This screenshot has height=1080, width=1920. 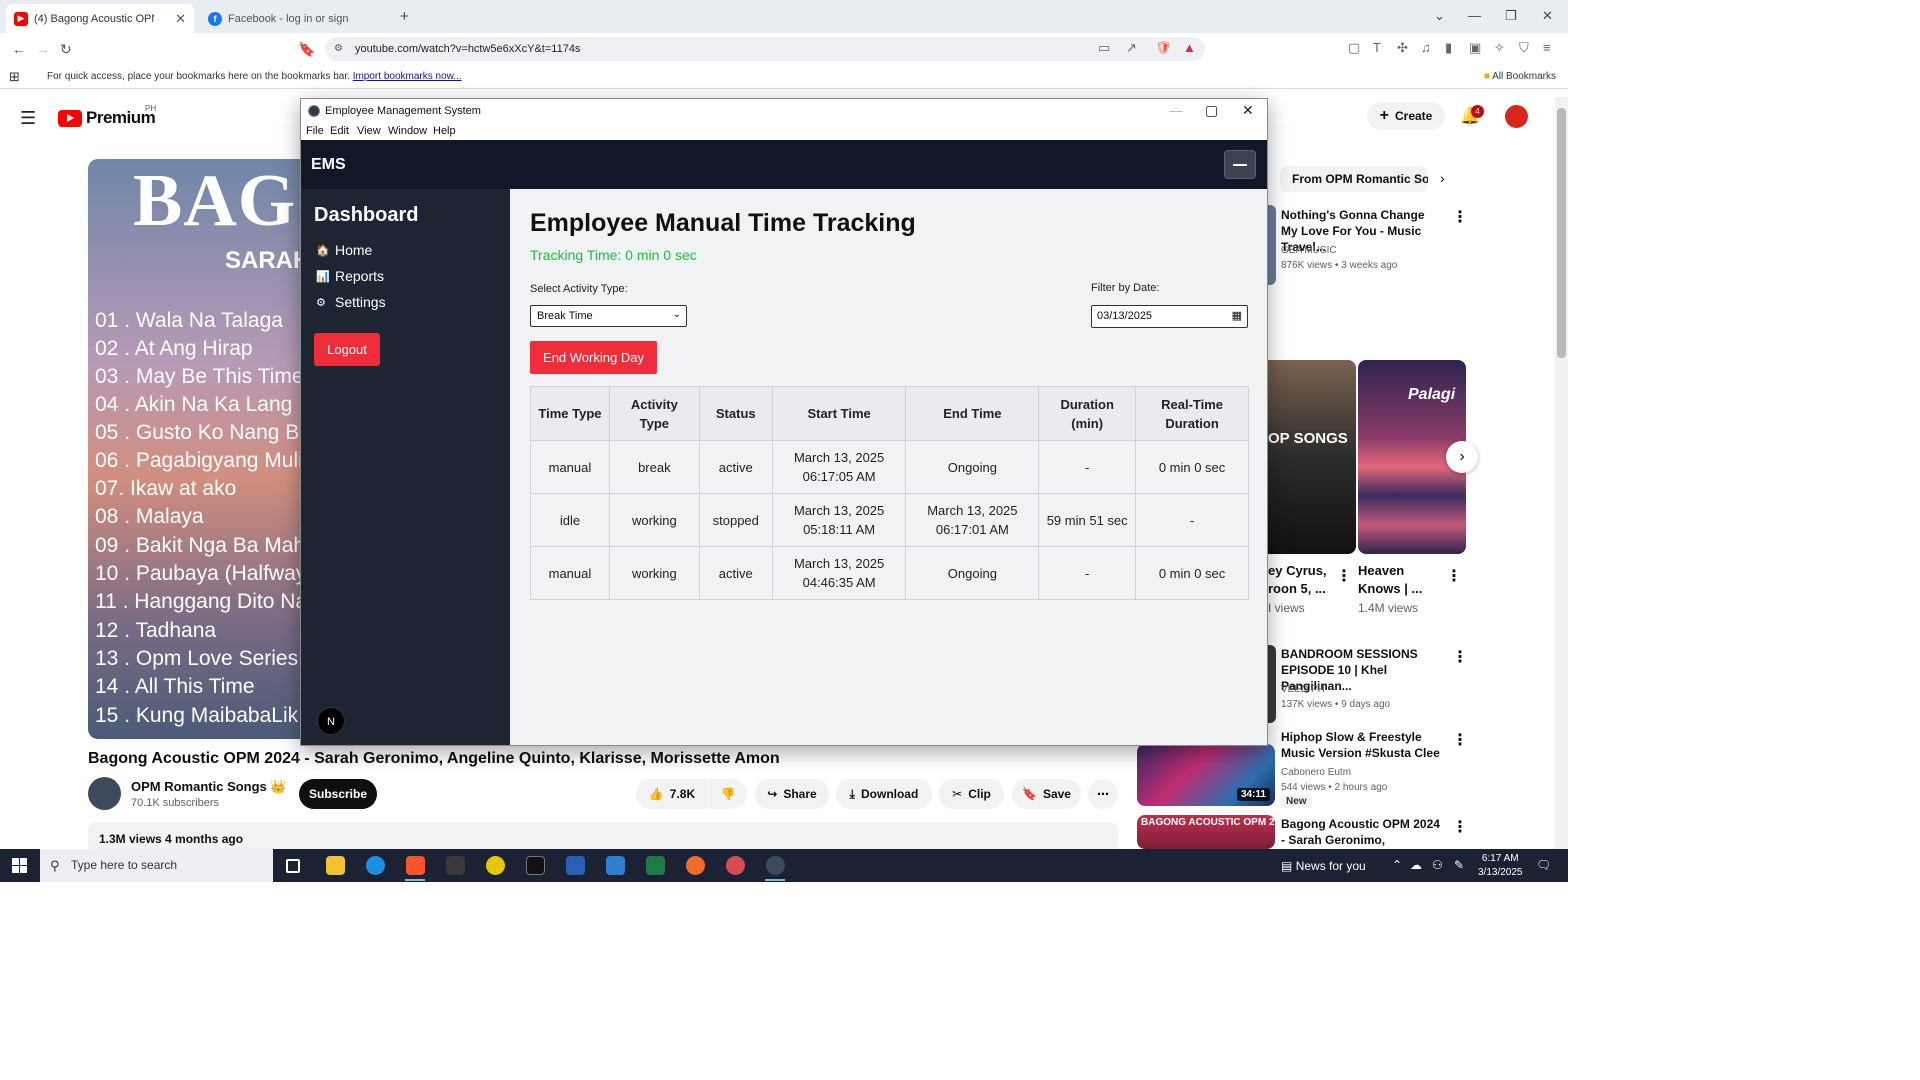 I want to click on extension-icon: ▢, so click(x=1354, y=48).